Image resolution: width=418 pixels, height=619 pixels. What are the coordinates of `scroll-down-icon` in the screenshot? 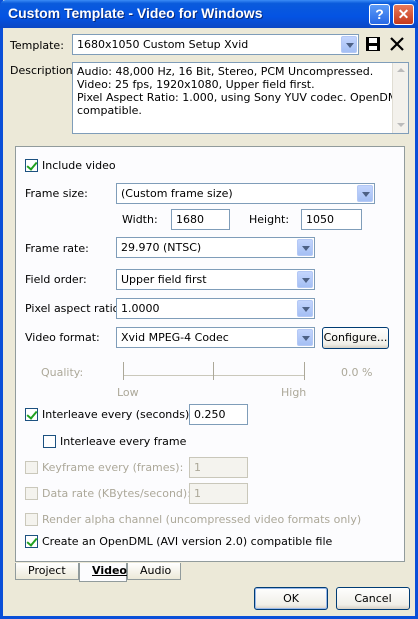 It's located at (401, 125).